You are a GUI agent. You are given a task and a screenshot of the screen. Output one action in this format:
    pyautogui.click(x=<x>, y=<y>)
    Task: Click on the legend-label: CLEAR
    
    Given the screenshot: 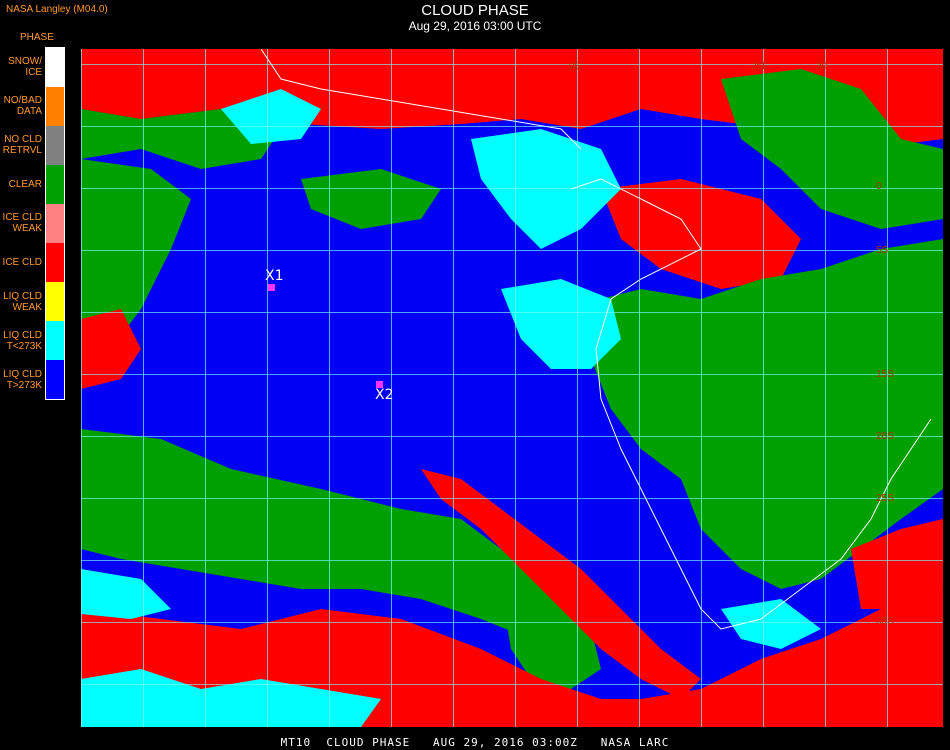 What is the action you would take?
    pyautogui.click(x=25, y=184)
    